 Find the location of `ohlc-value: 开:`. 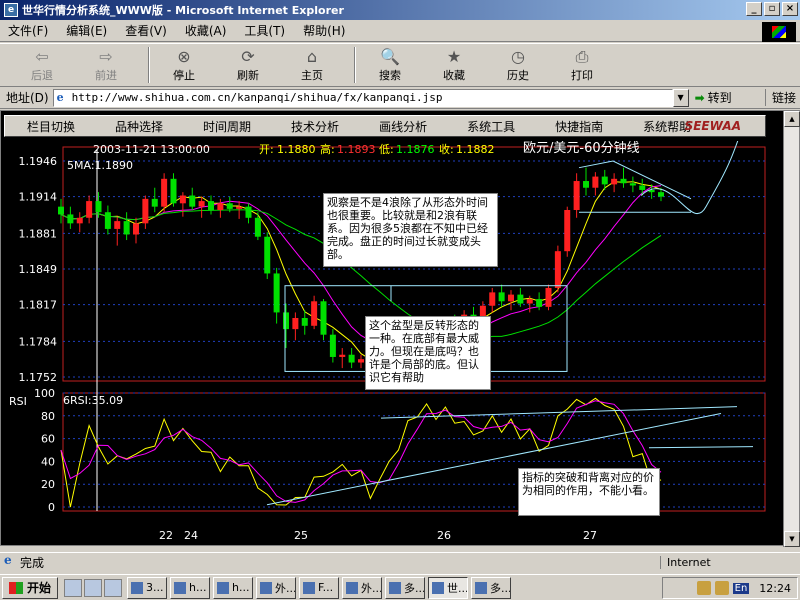

ohlc-value: 开: is located at coordinates (266, 149).